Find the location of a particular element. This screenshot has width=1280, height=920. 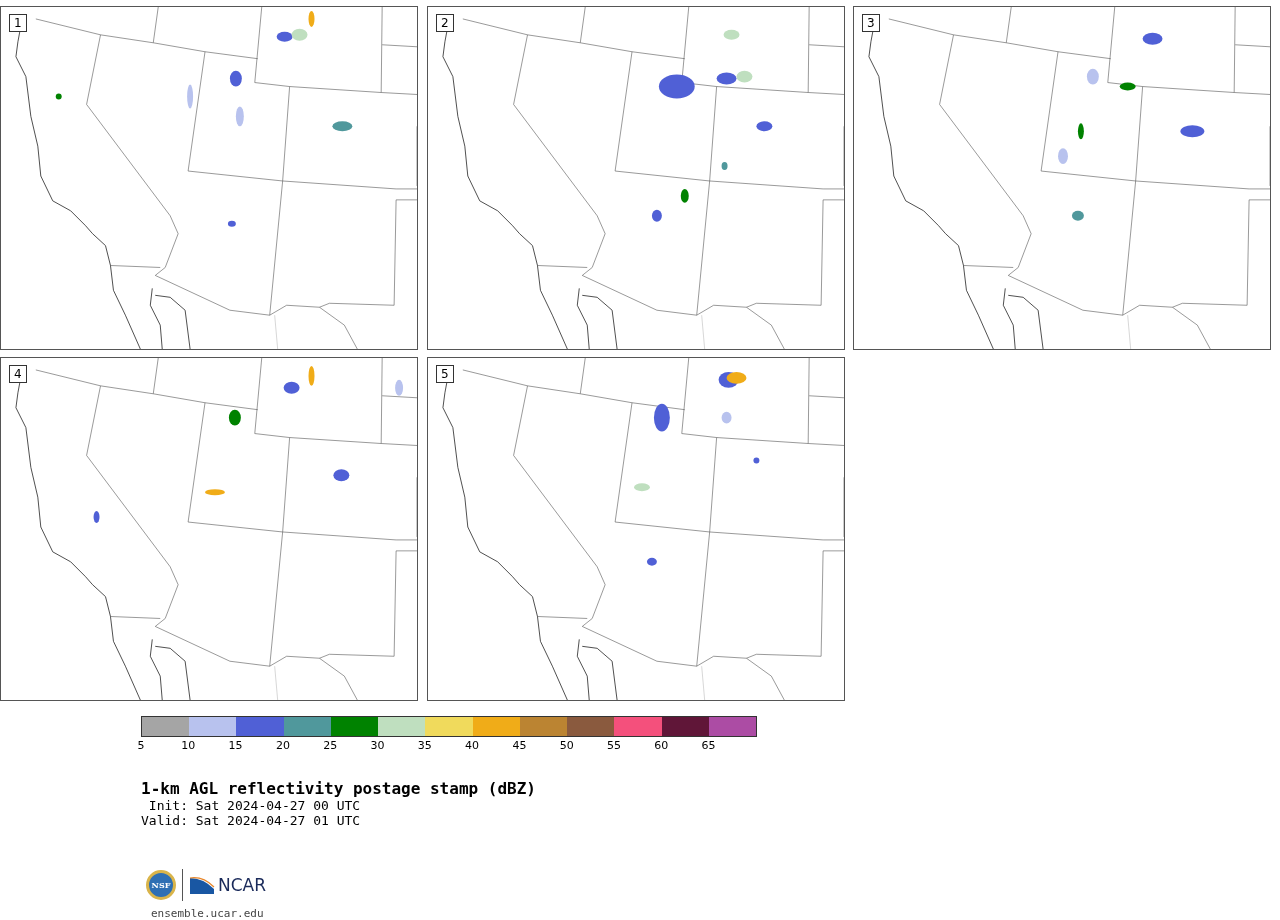

tick-label: 50 is located at coordinates (566, 745).